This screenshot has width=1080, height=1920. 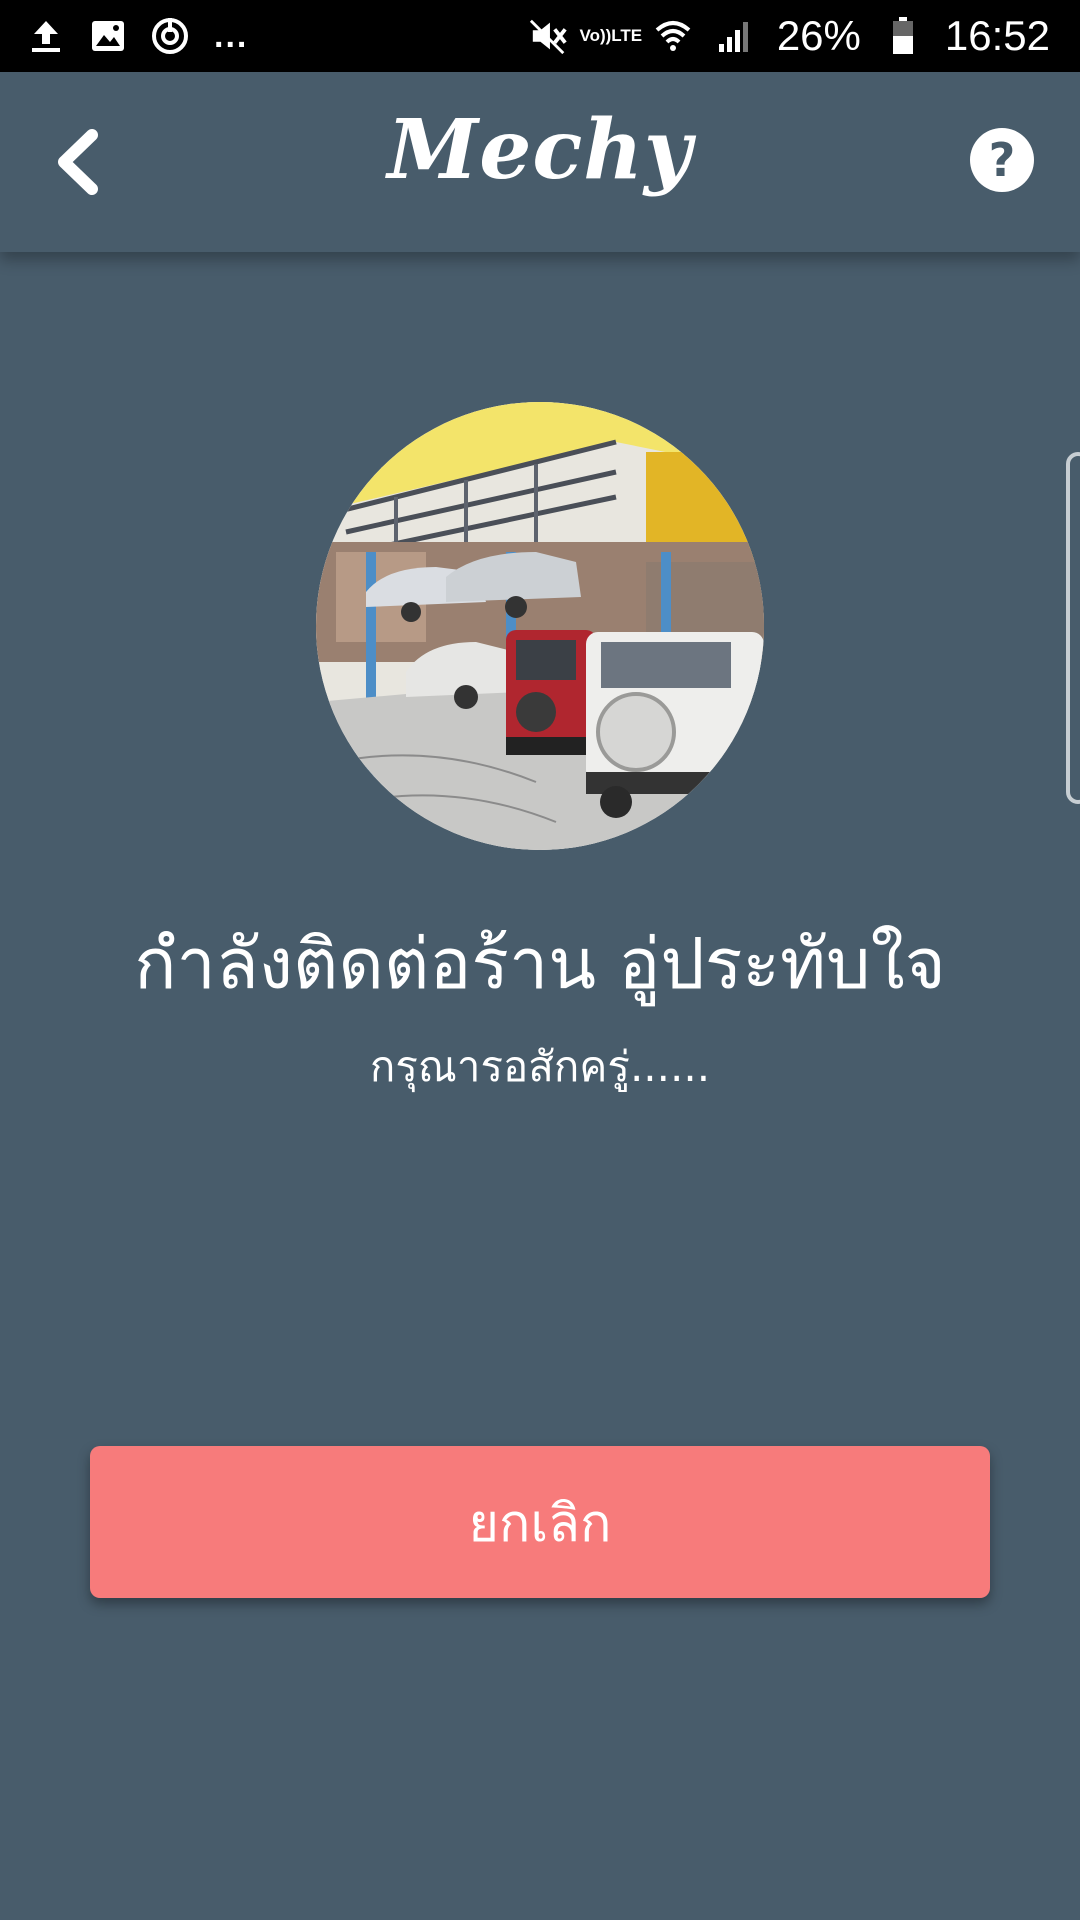 What do you see at coordinates (170, 36) in the screenshot?
I see `sync-icon` at bounding box center [170, 36].